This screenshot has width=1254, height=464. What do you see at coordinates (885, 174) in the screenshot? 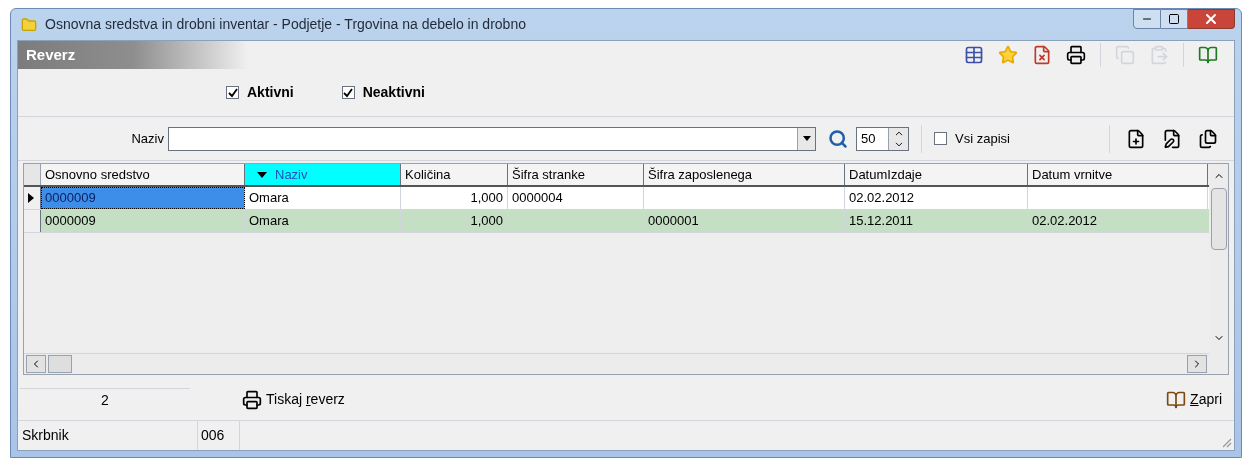
I see `column-title: DatumIzdaje` at bounding box center [885, 174].